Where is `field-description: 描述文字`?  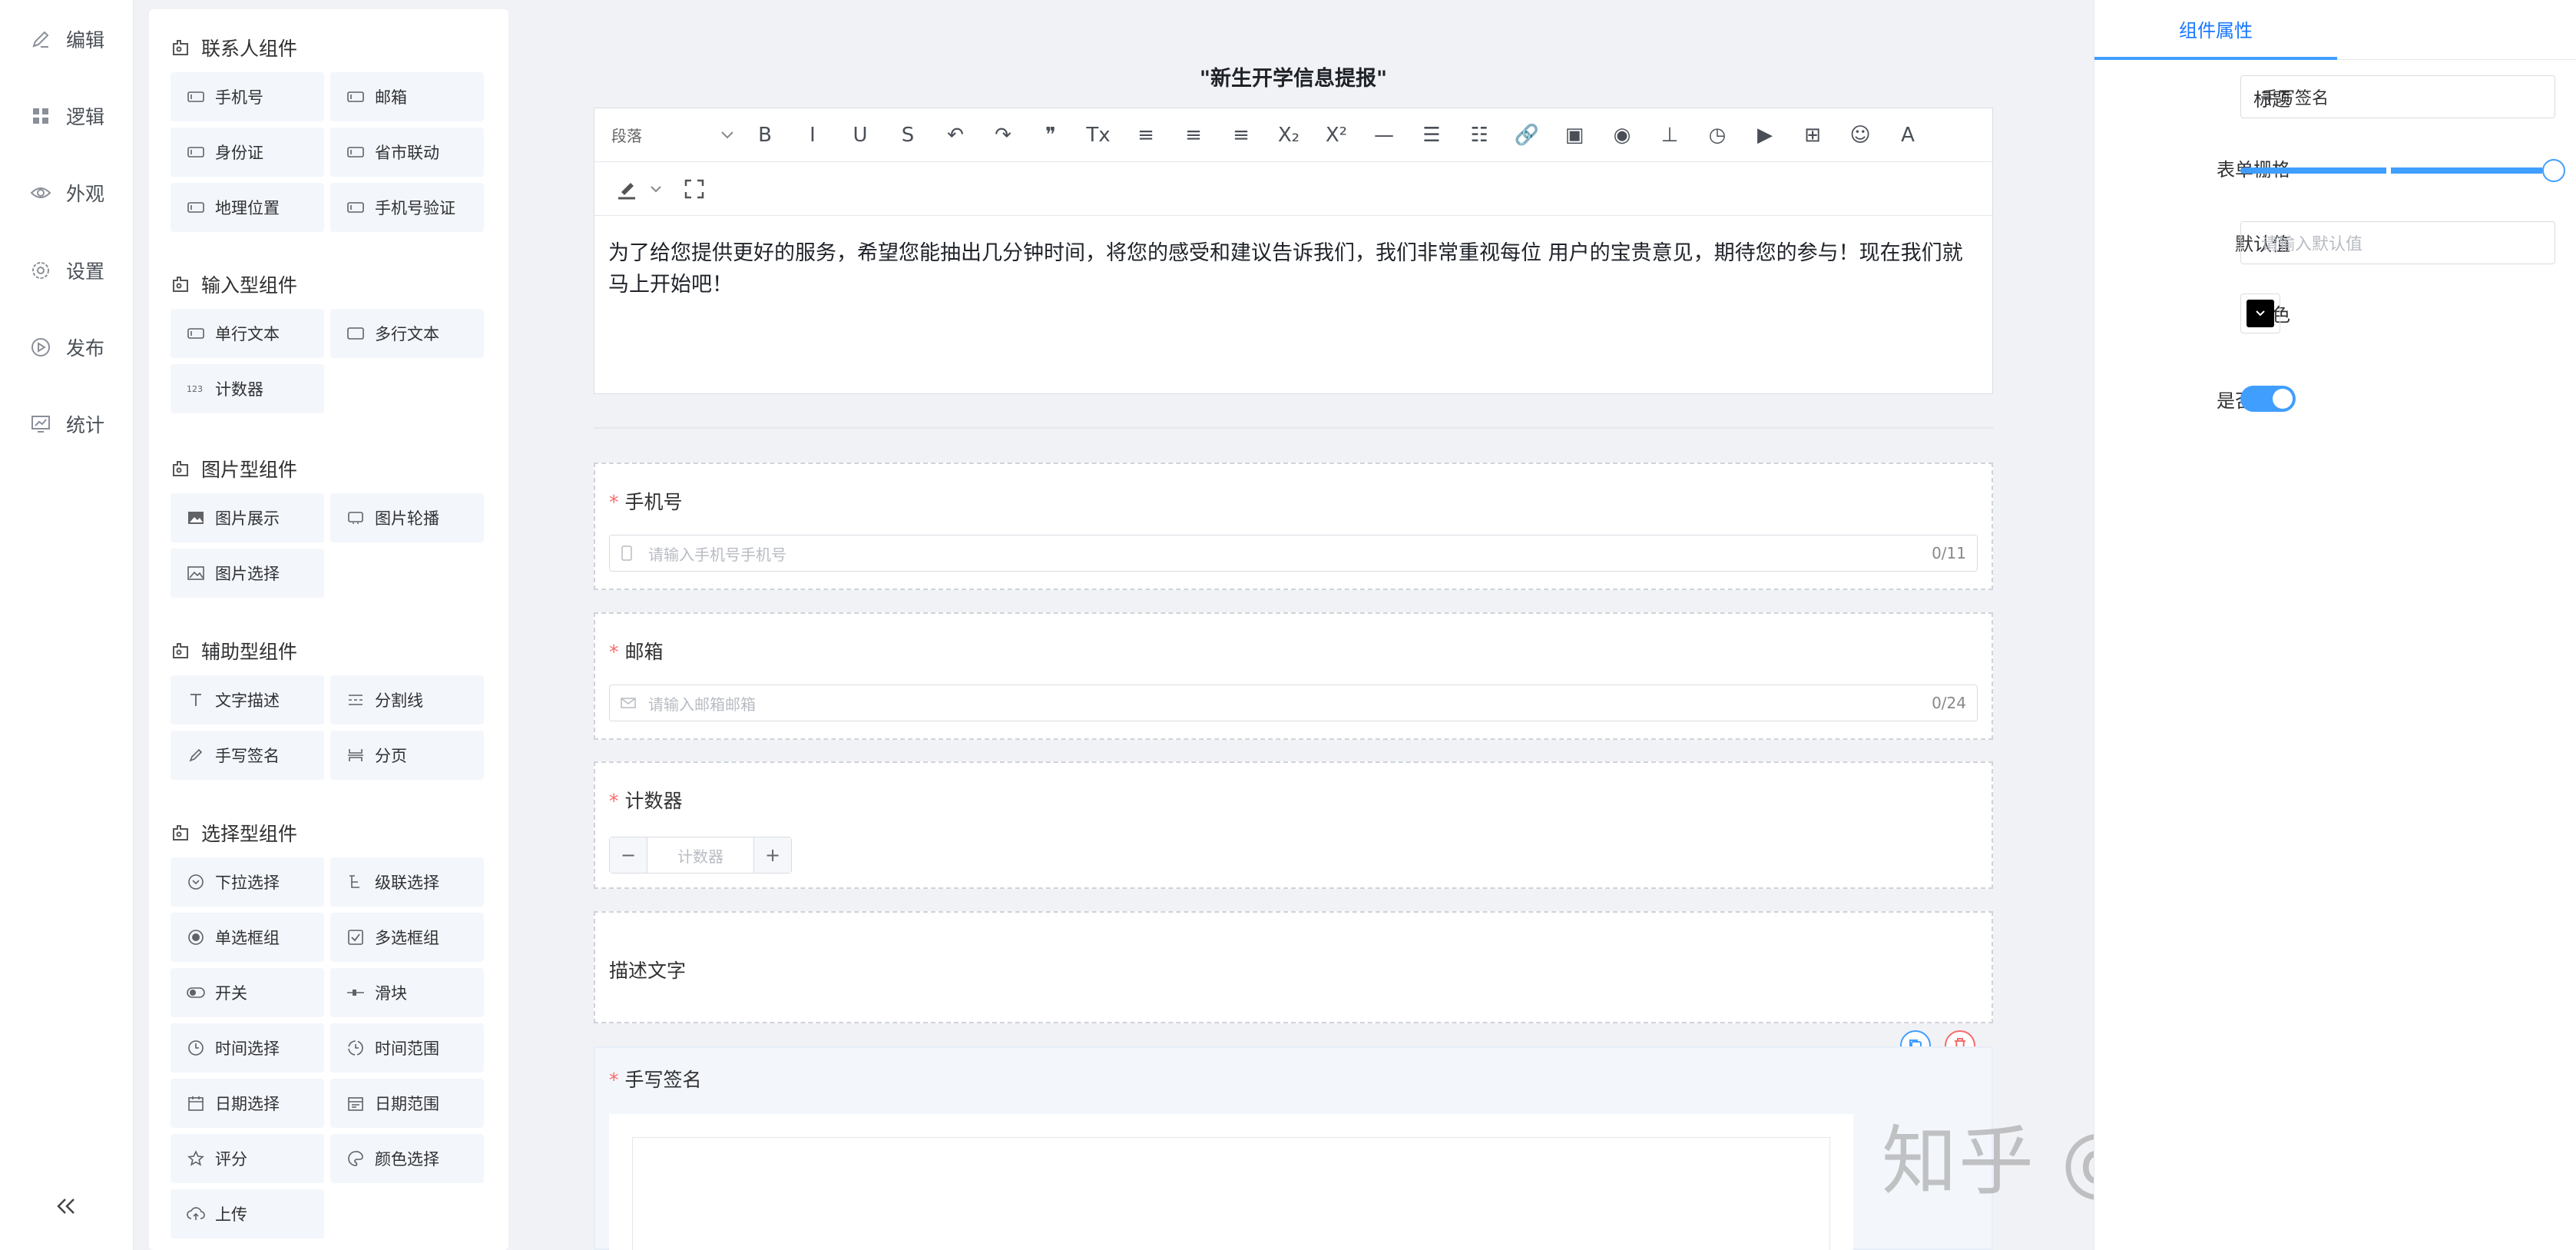
field-description: 描述文字 is located at coordinates (1293, 967).